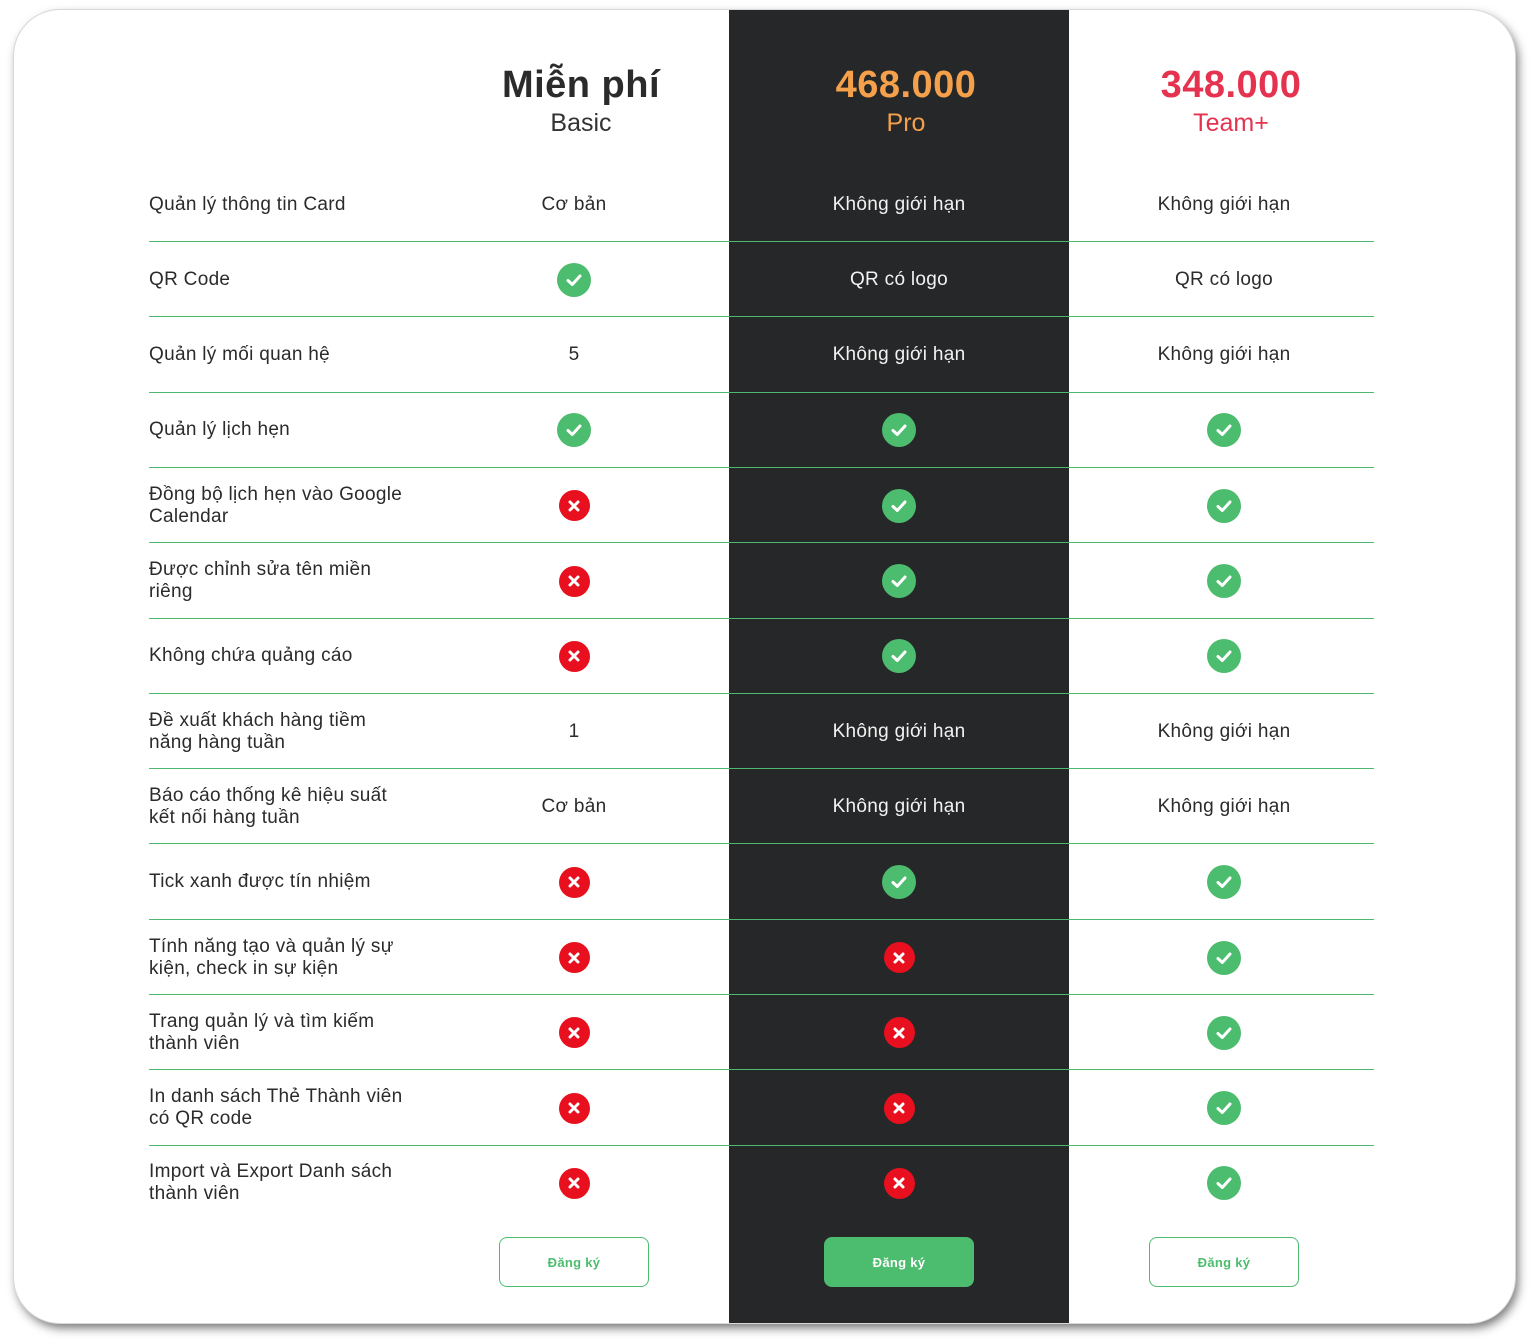  Describe the element at coordinates (1231, 123) in the screenshot. I see `plan-name: Team+` at that location.